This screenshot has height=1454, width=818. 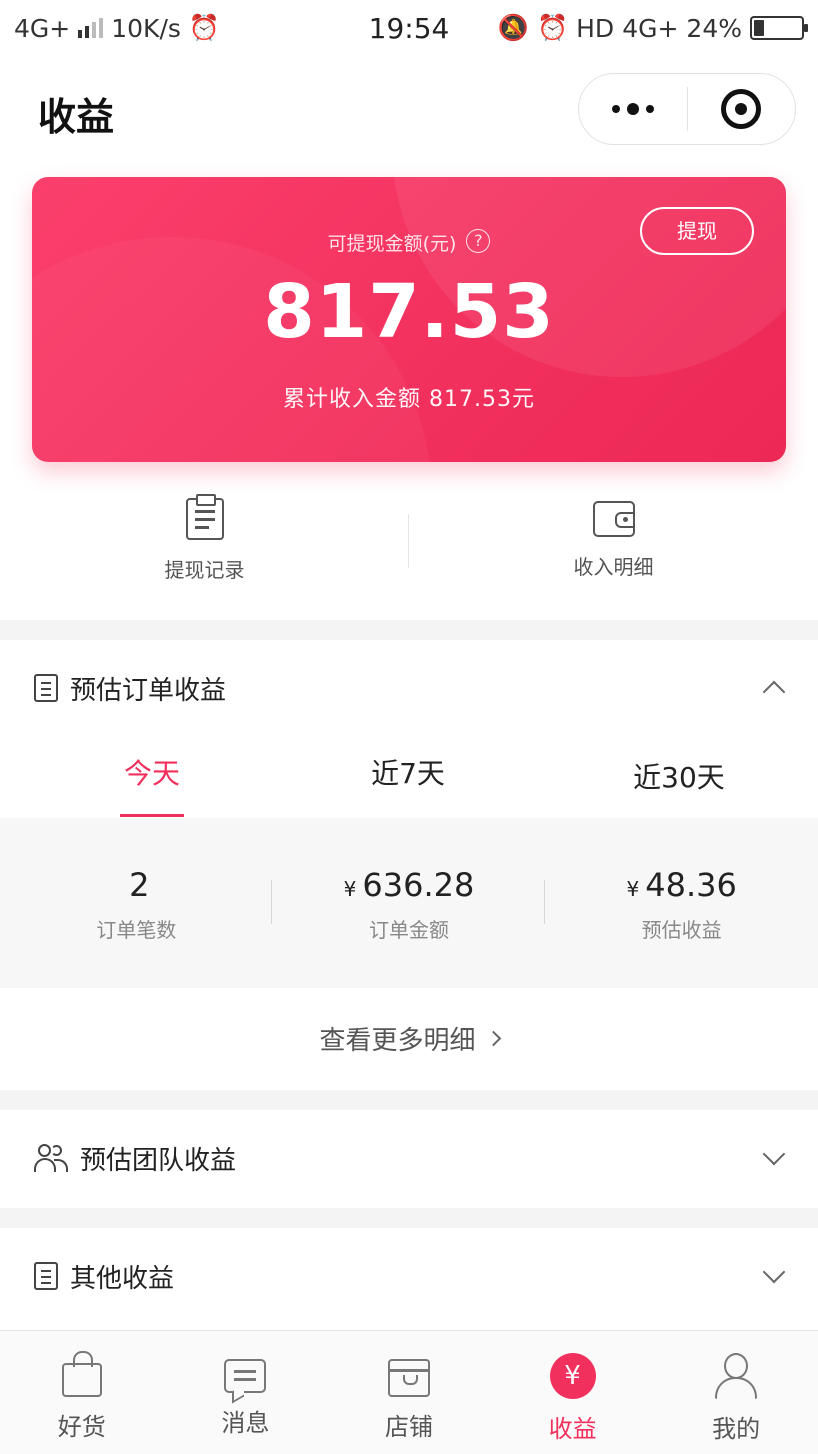 What do you see at coordinates (691, 885) in the screenshot?
I see `stat-number: 48.36` at bounding box center [691, 885].